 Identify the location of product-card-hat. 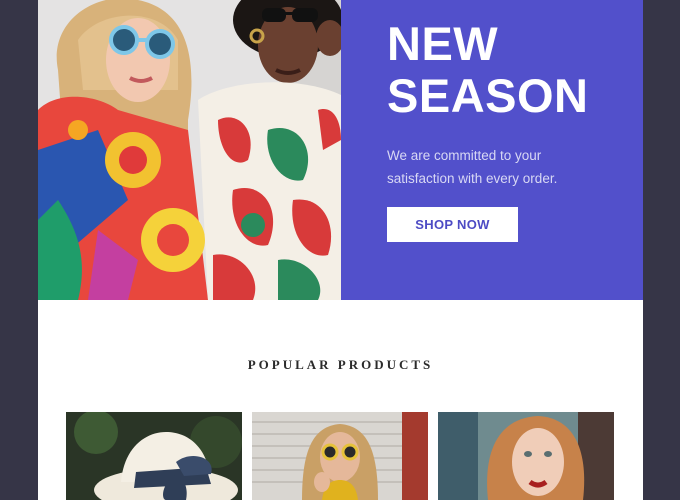
(154, 456).